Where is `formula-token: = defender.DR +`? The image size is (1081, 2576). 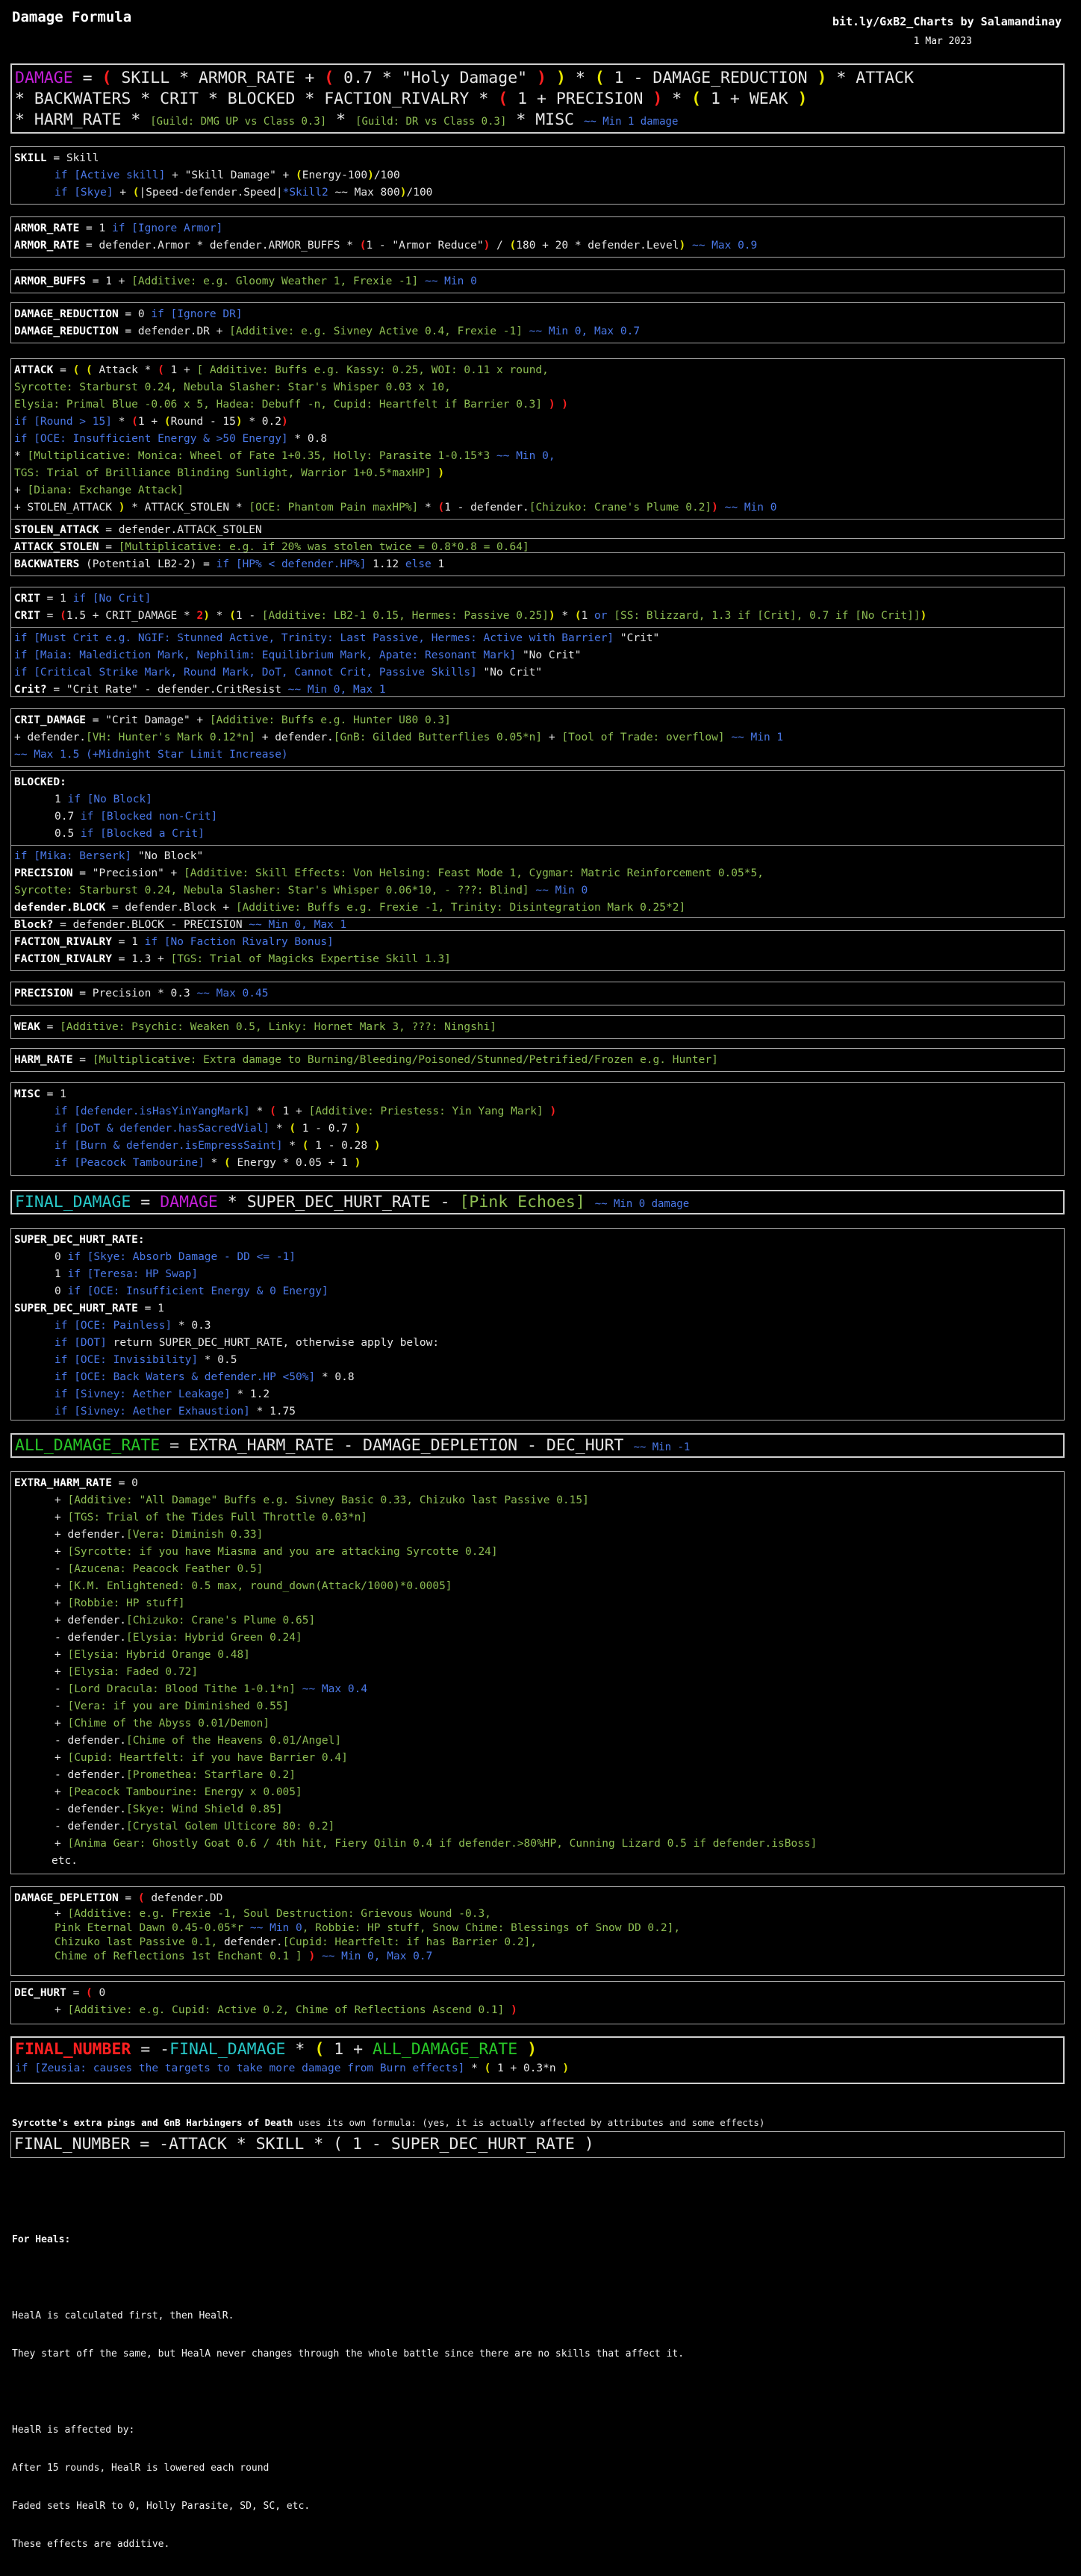 formula-token: = defender.DR + is located at coordinates (174, 331).